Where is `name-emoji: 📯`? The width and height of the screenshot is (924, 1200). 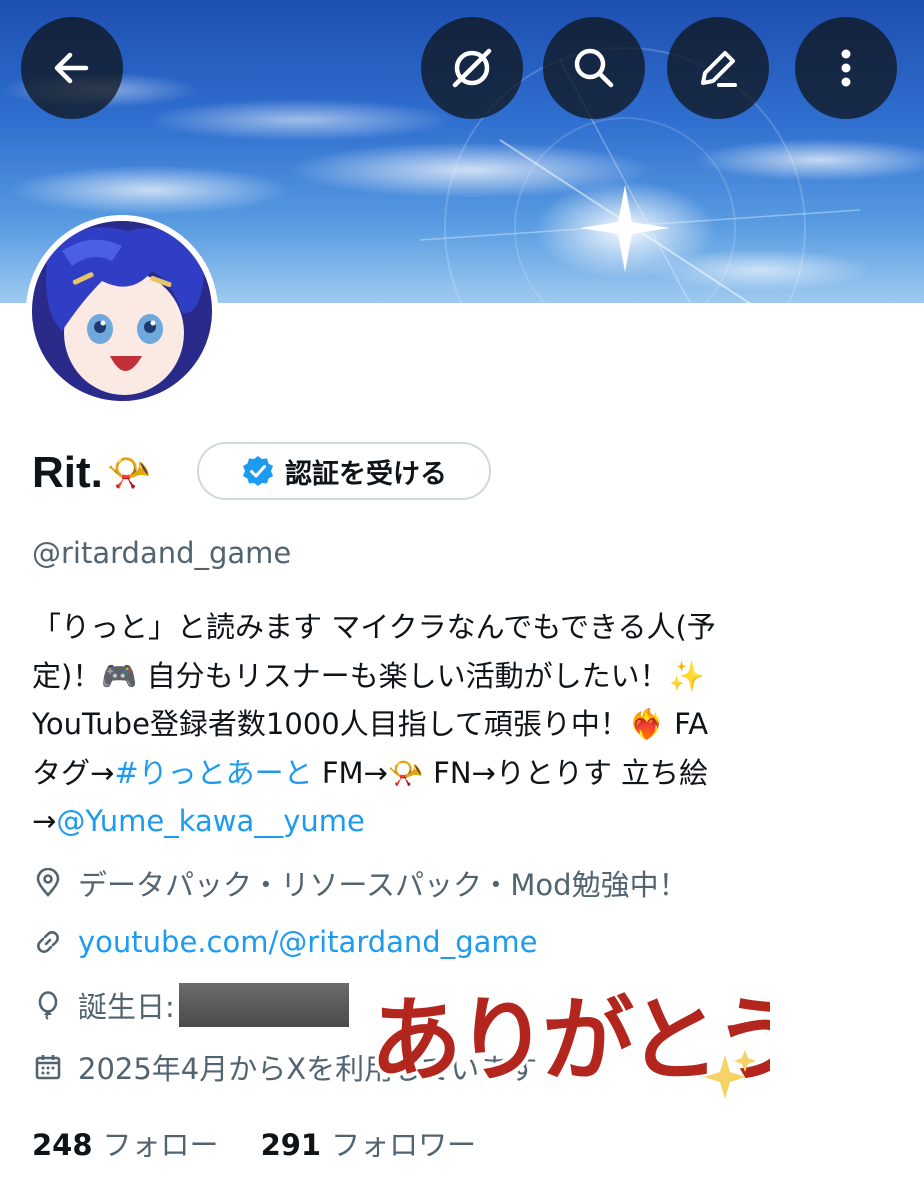 name-emoji: 📯 is located at coordinates (129, 473).